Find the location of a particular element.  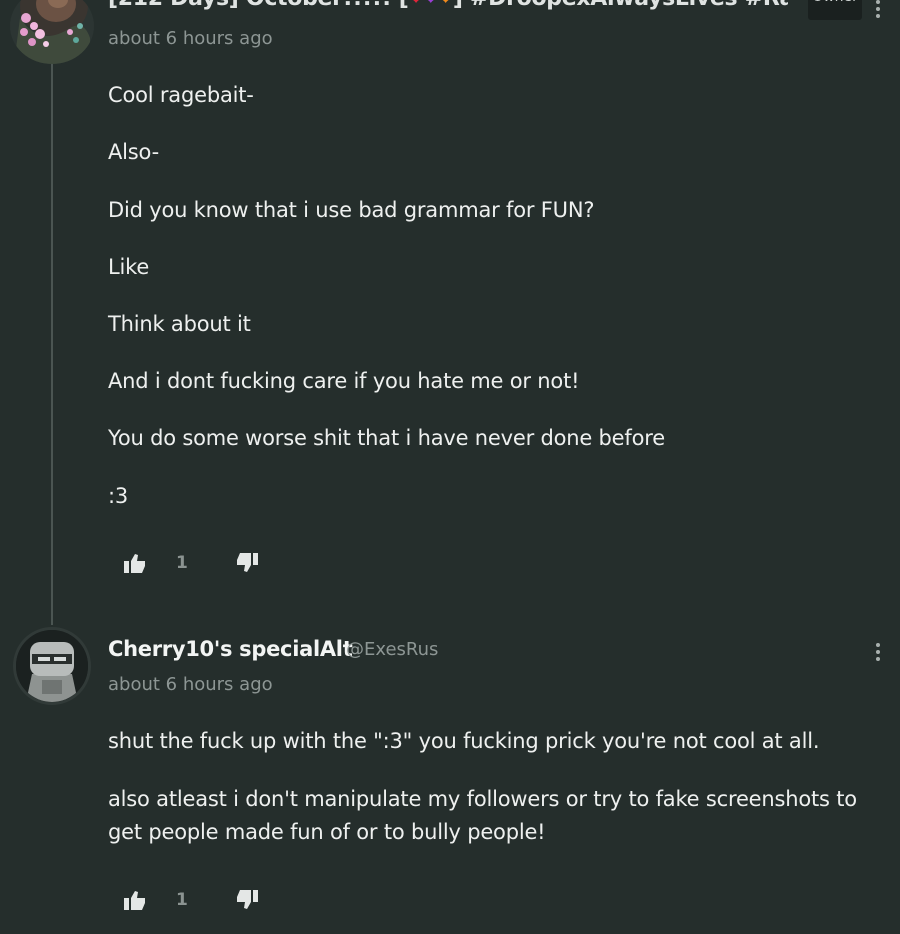

red-heart-icon: ❤ is located at coordinates (416, 5).